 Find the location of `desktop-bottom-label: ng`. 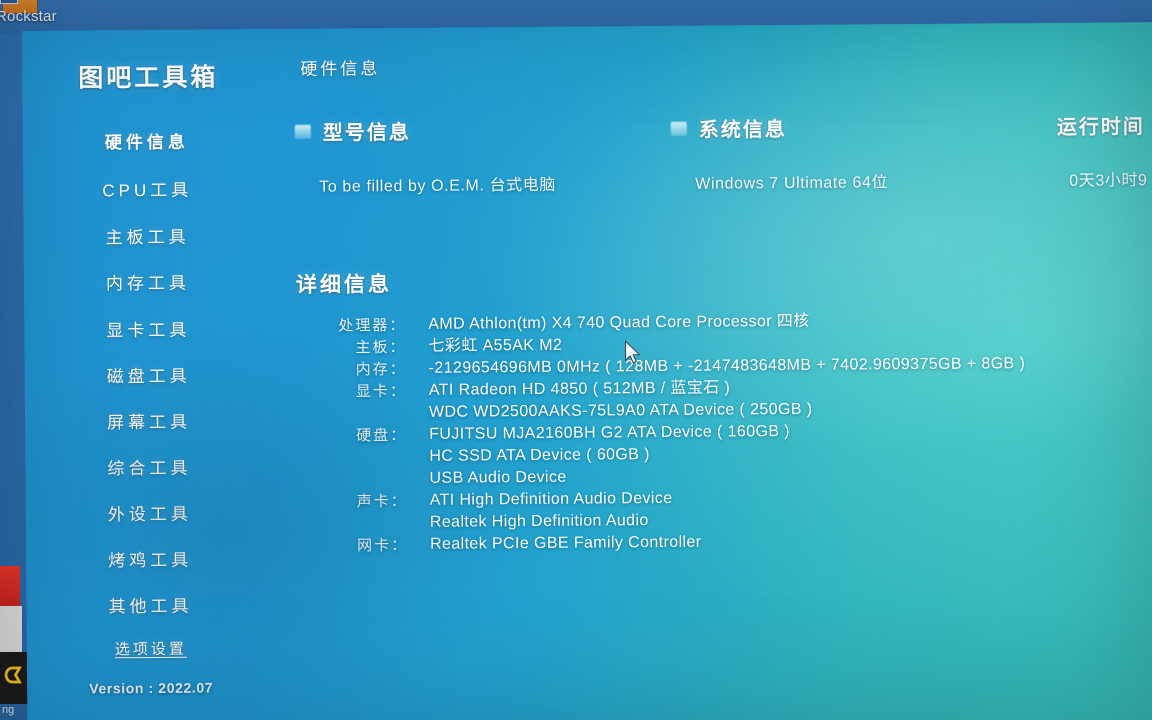

desktop-bottom-label: ng is located at coordinates (8, 710).